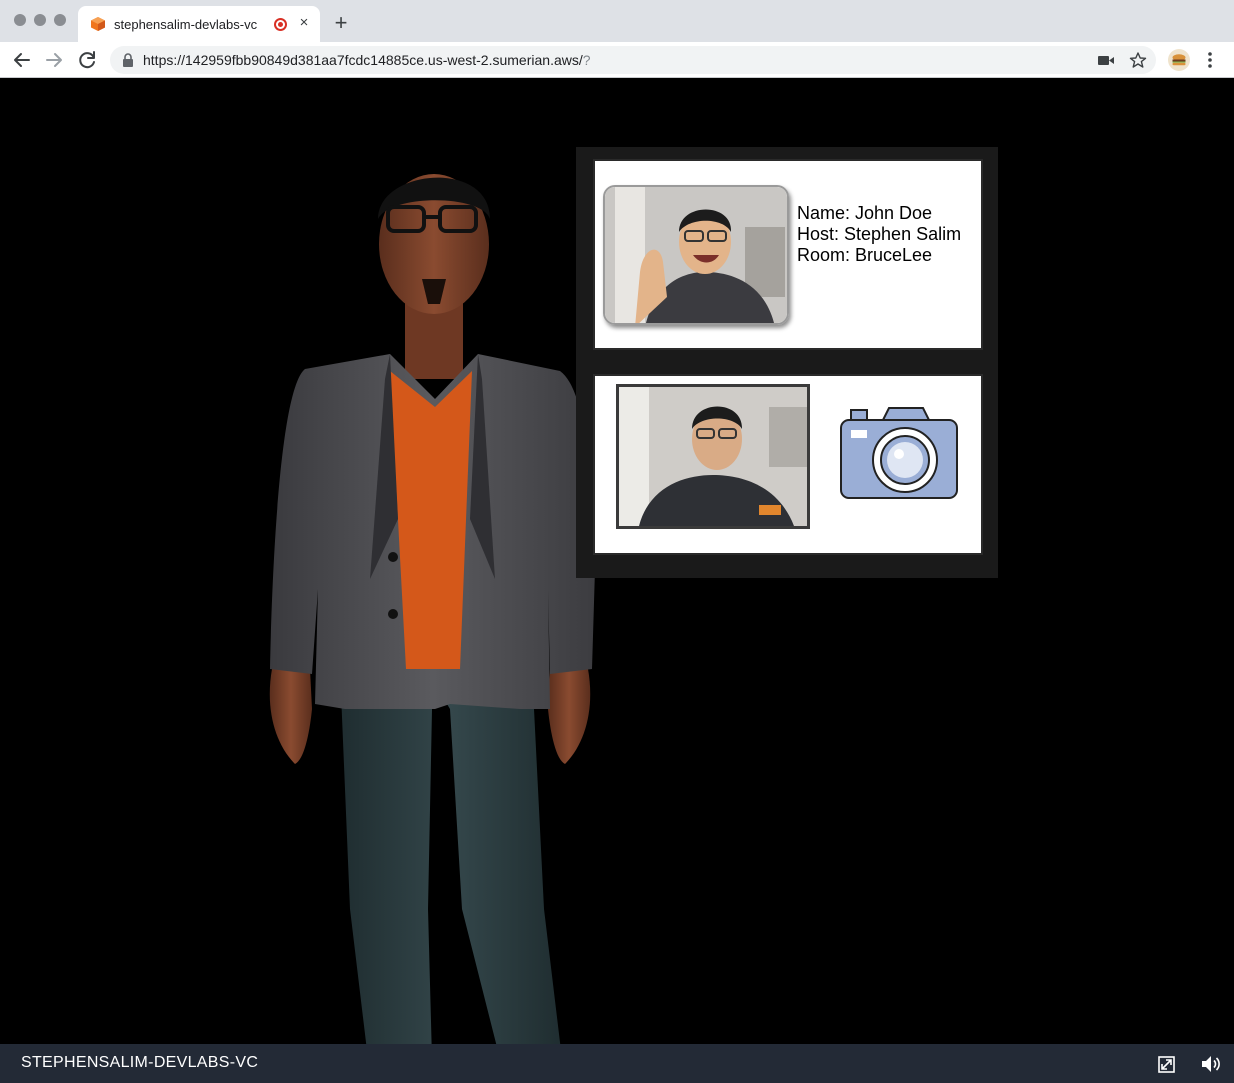  Describe the element at coordinates (1166, 1064) in the screenshot. I see `fullscreen-icon` at that location.